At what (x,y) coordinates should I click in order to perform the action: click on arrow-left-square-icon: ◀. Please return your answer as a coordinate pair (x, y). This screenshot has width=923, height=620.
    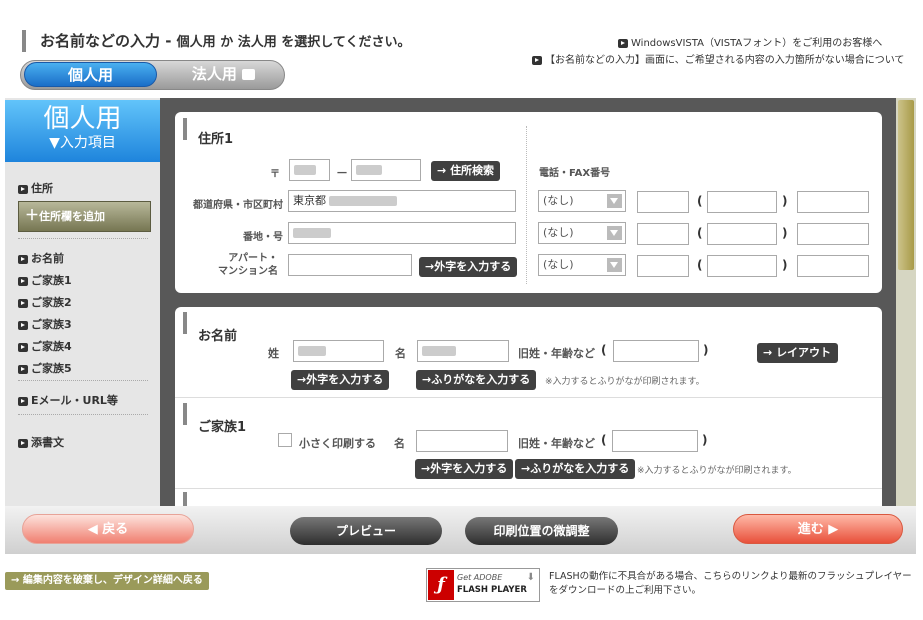
    Looking at the image, I should click on (92, 529).